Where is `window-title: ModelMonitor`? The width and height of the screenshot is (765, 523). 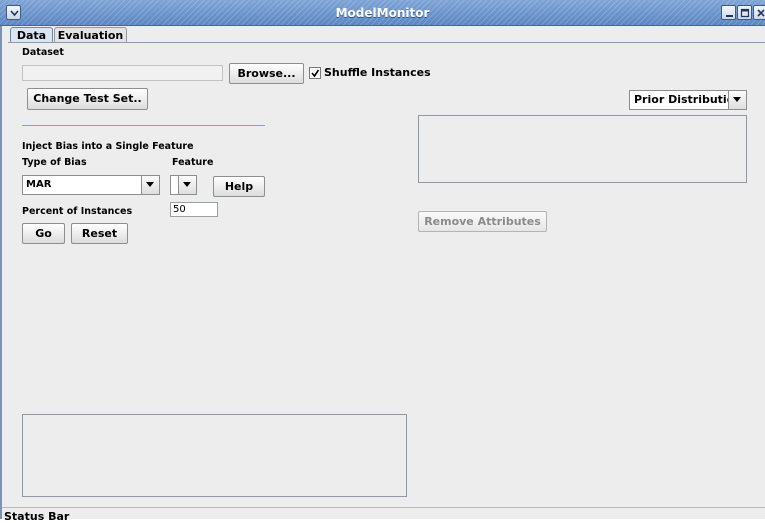
window-title: ModelMonitor is located at coordinates (382, 13).